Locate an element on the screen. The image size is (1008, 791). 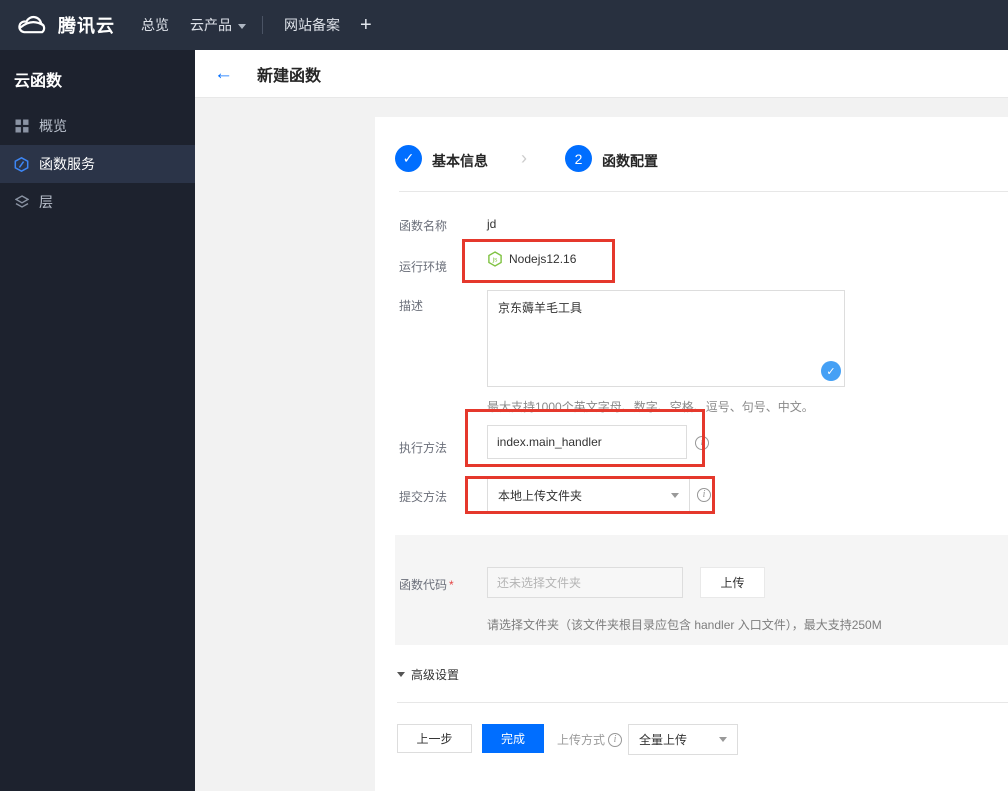
svg-text: js is located at coordinates (495, 260).